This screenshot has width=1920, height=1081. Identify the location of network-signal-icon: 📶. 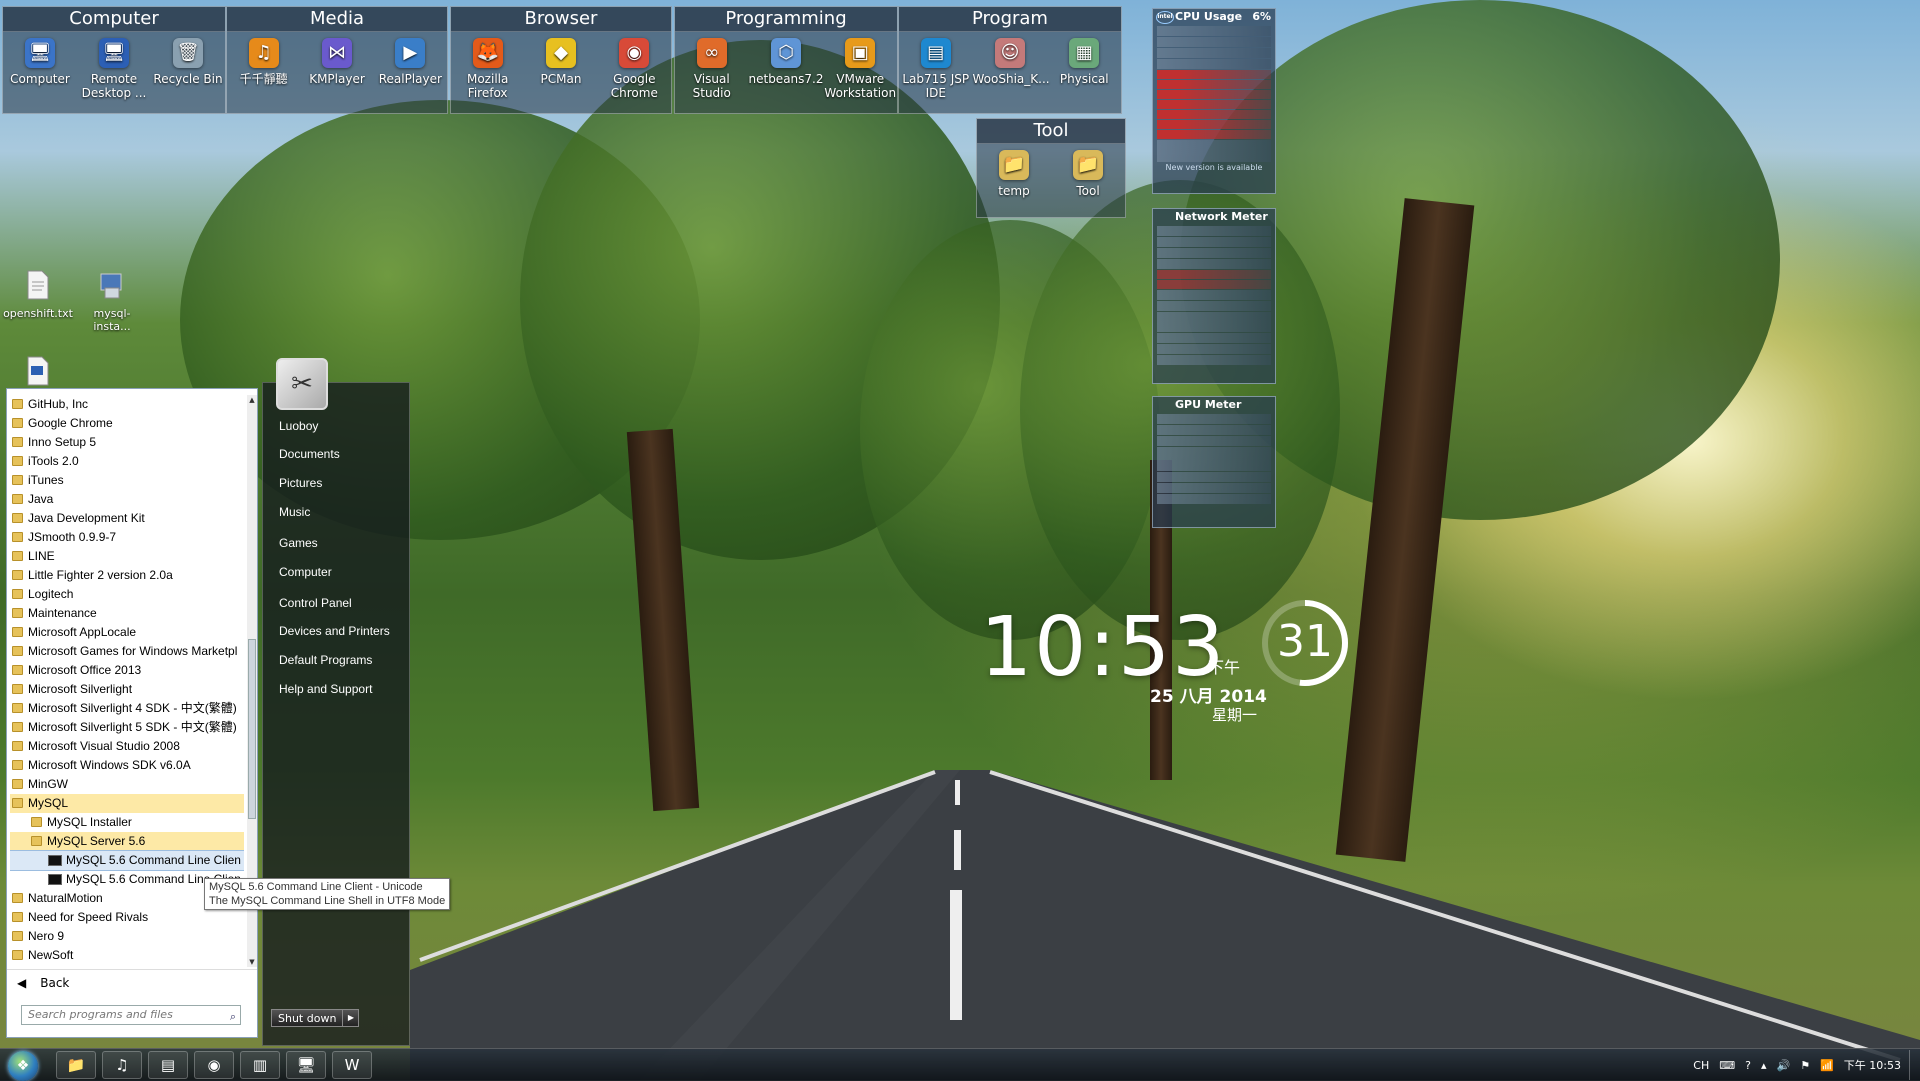
(1827, 1065).